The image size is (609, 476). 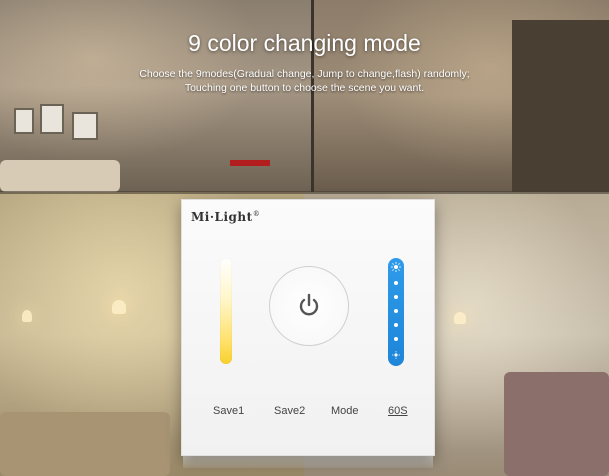 I want to click on sofa, so click(x=60, y=176).